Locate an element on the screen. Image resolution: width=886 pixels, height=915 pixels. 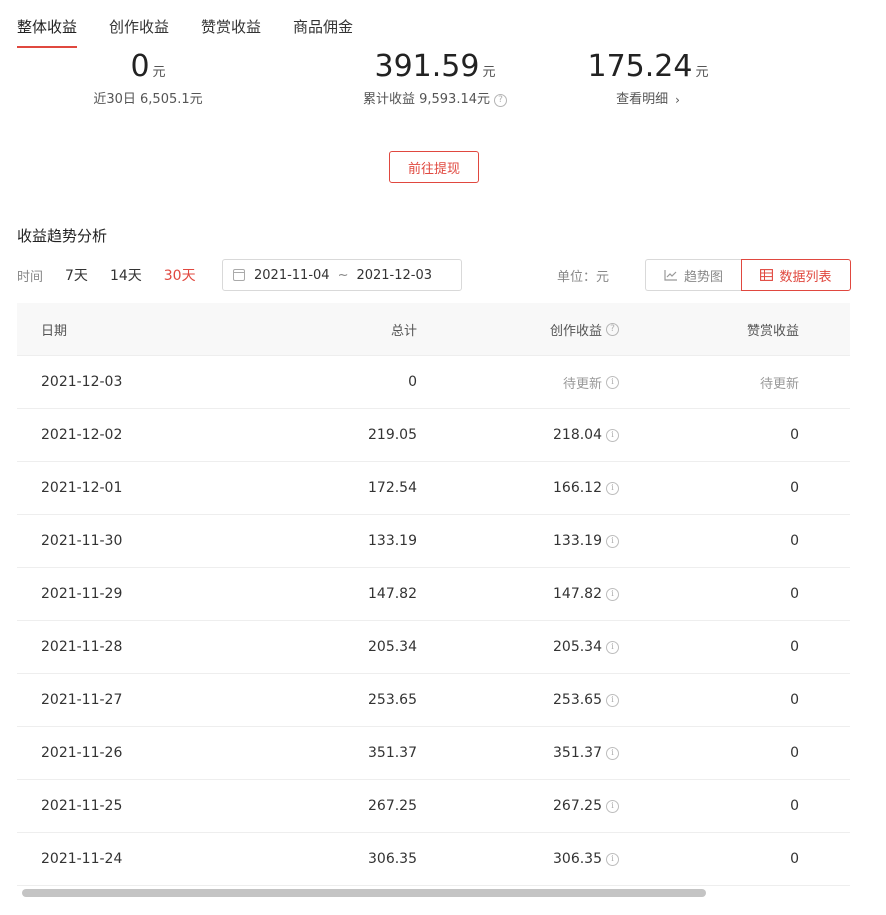
stat-yesterday-value: 391.59 is located at coordinates (427, 66).